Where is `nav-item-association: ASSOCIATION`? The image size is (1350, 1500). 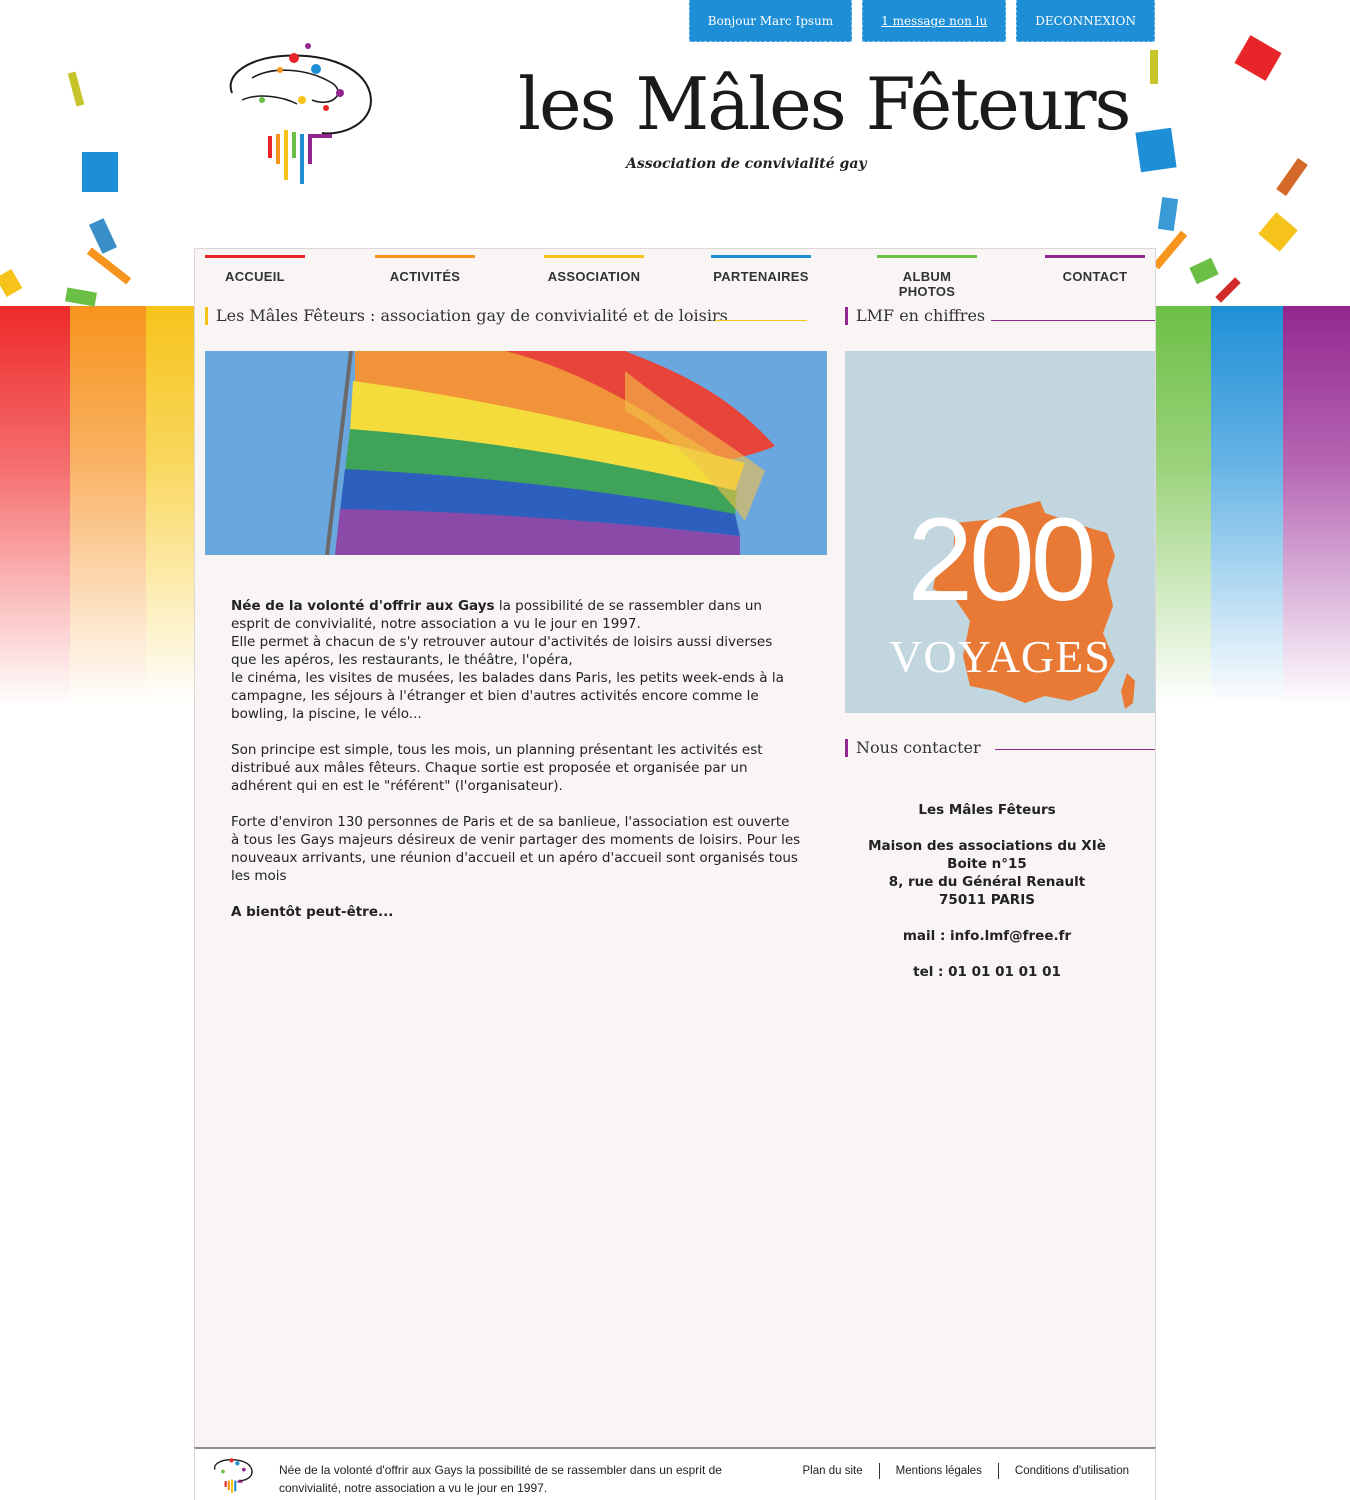
nav-item-association: ASSOCIATION is located at coordinates (594, 275).